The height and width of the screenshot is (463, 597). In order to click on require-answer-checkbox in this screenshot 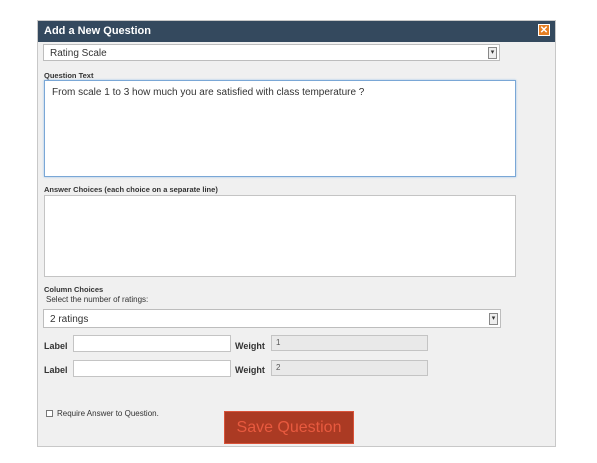, I will do `click(49, 413)`.